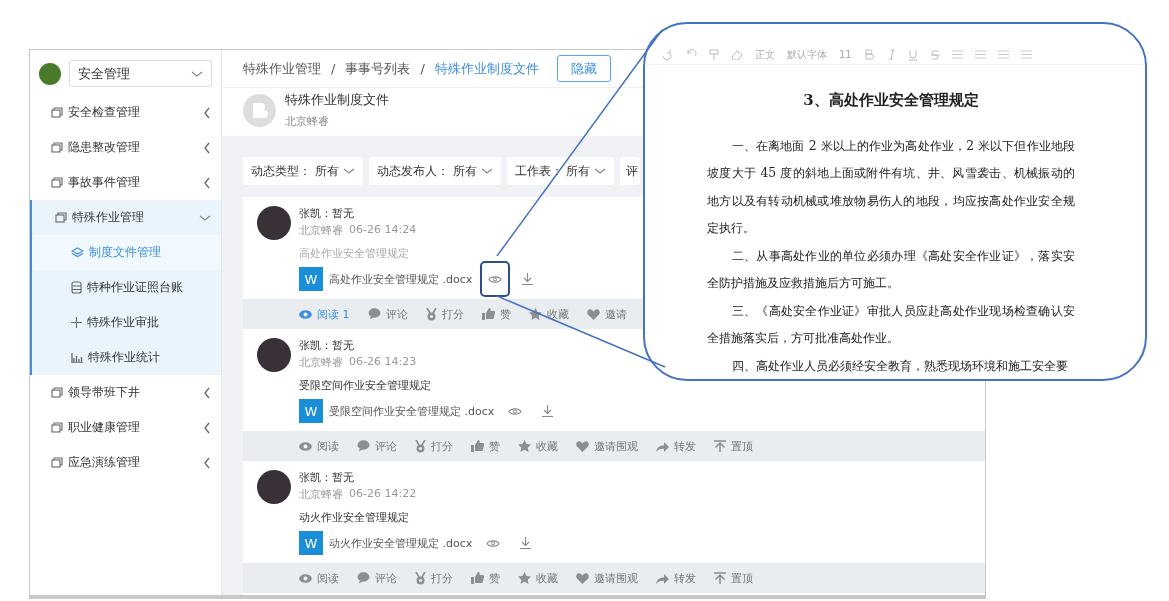 Image resolution: width=1169 pixels, height=601 pixels. Describe the element at coordinates (140, 73) in the screenshot. I see `module-select: 安全管理` at that location.